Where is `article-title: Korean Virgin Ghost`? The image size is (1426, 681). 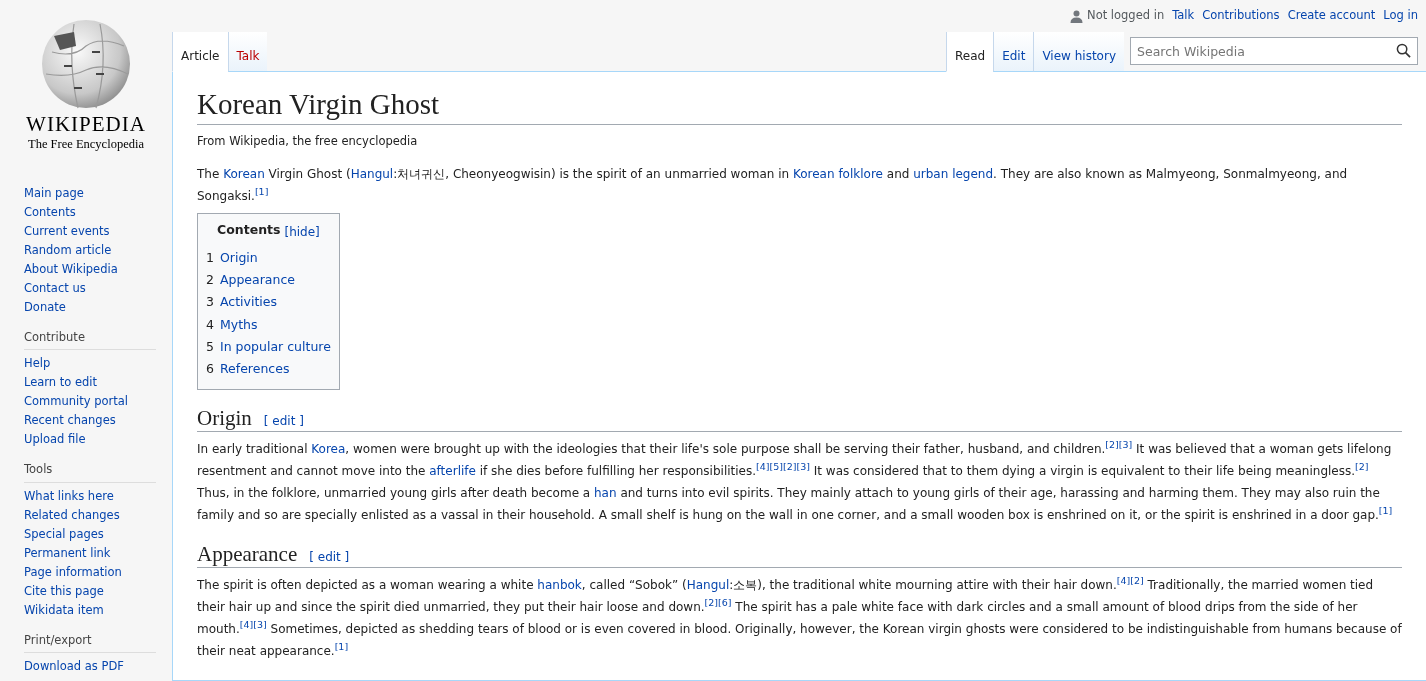
article-title: Korean Virgin Ghost is located at coordinates (799, 106).